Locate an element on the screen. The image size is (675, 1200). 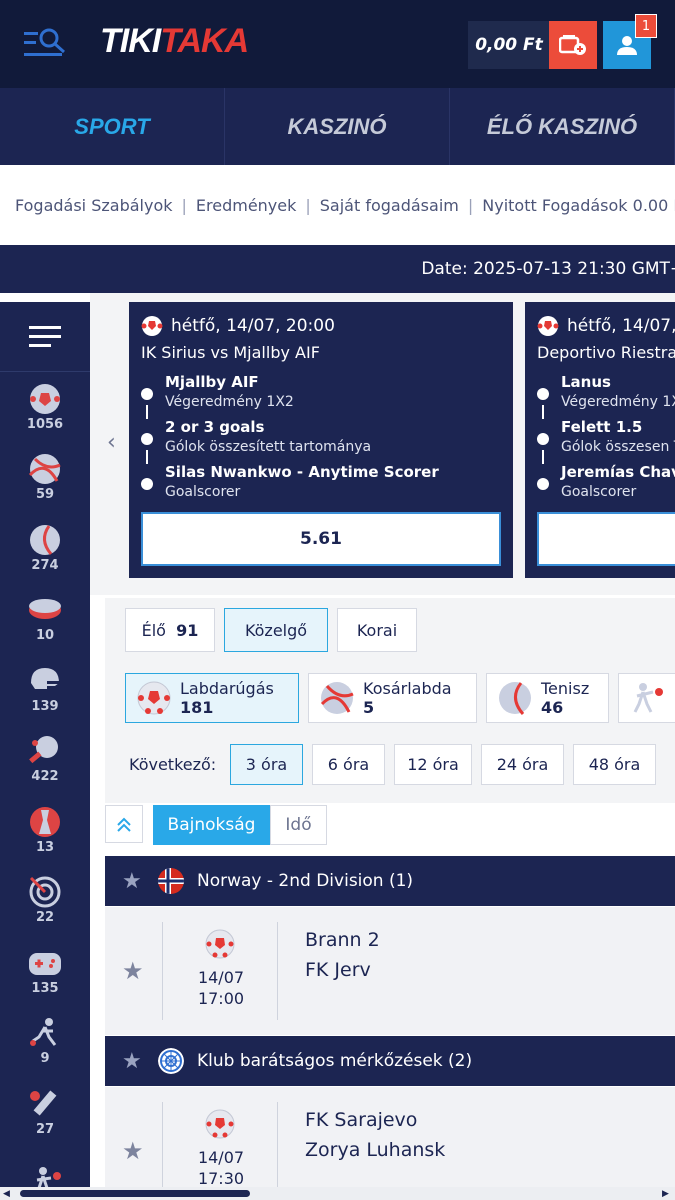
sidebar-menu-button is located at coordinates (45, 337).